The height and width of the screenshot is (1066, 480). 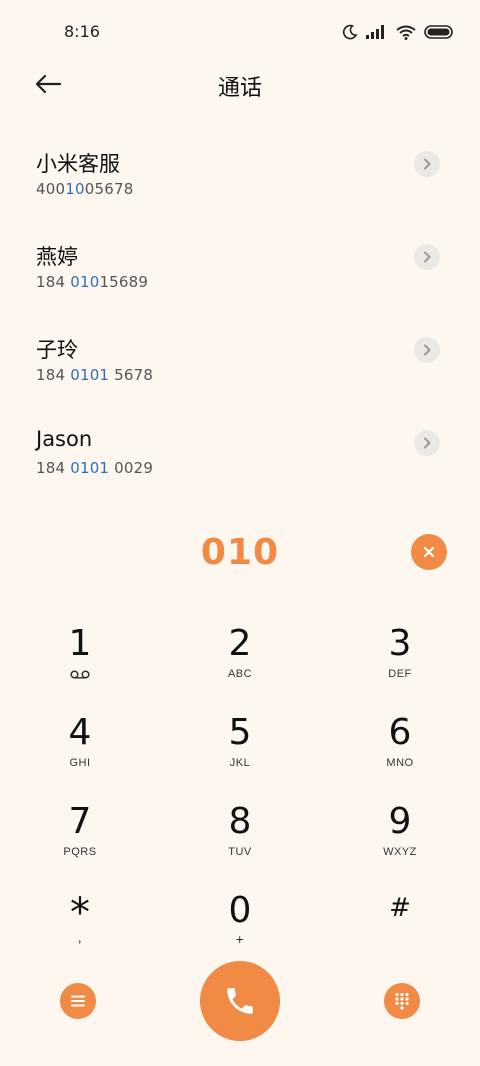 I want to click on contact-number: 184 0101 5678, so click(x=94, y=375).